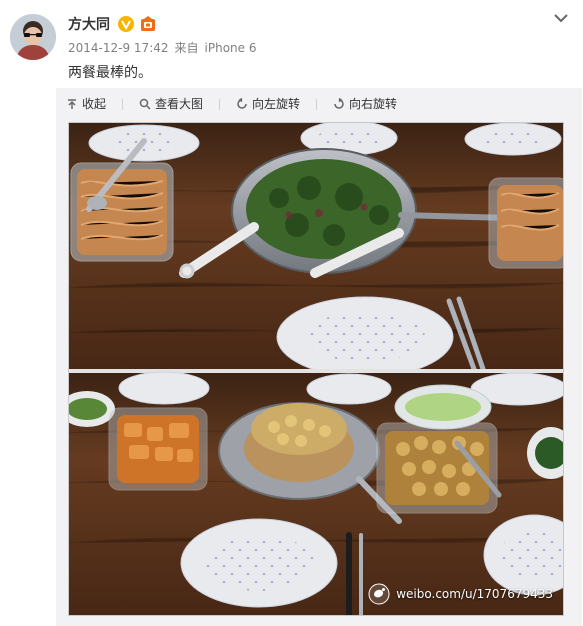 This screenshot has width=583, height=626. Describe the element at coordinates (72, 104) in the screenshot. I see `collapse-icon` at that location.